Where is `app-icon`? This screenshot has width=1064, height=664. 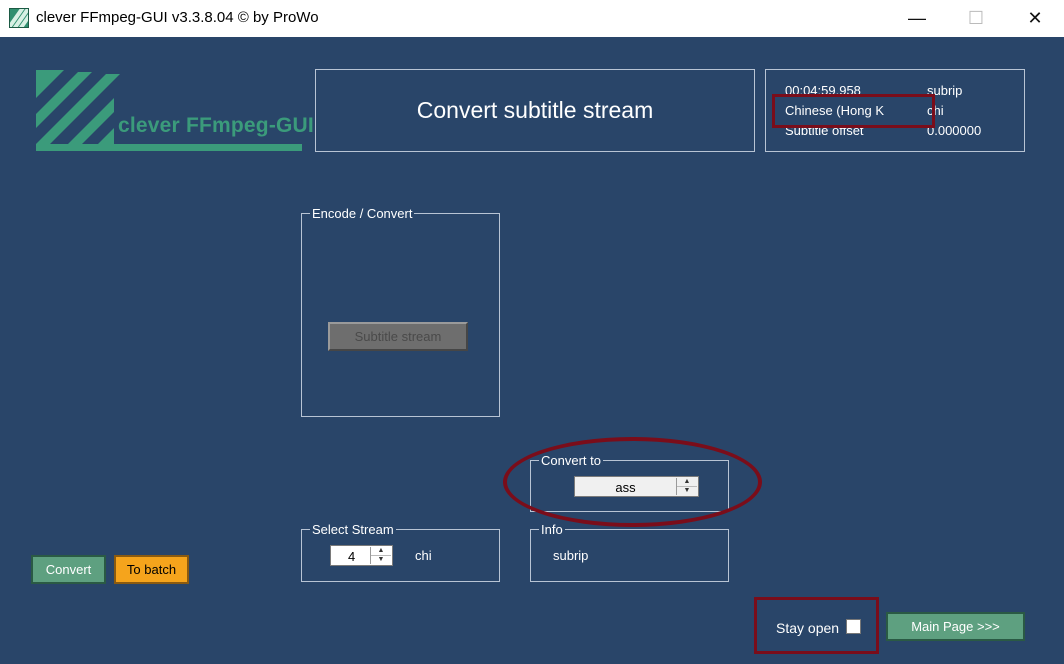
app-icon is located at coordinates (19, 18).